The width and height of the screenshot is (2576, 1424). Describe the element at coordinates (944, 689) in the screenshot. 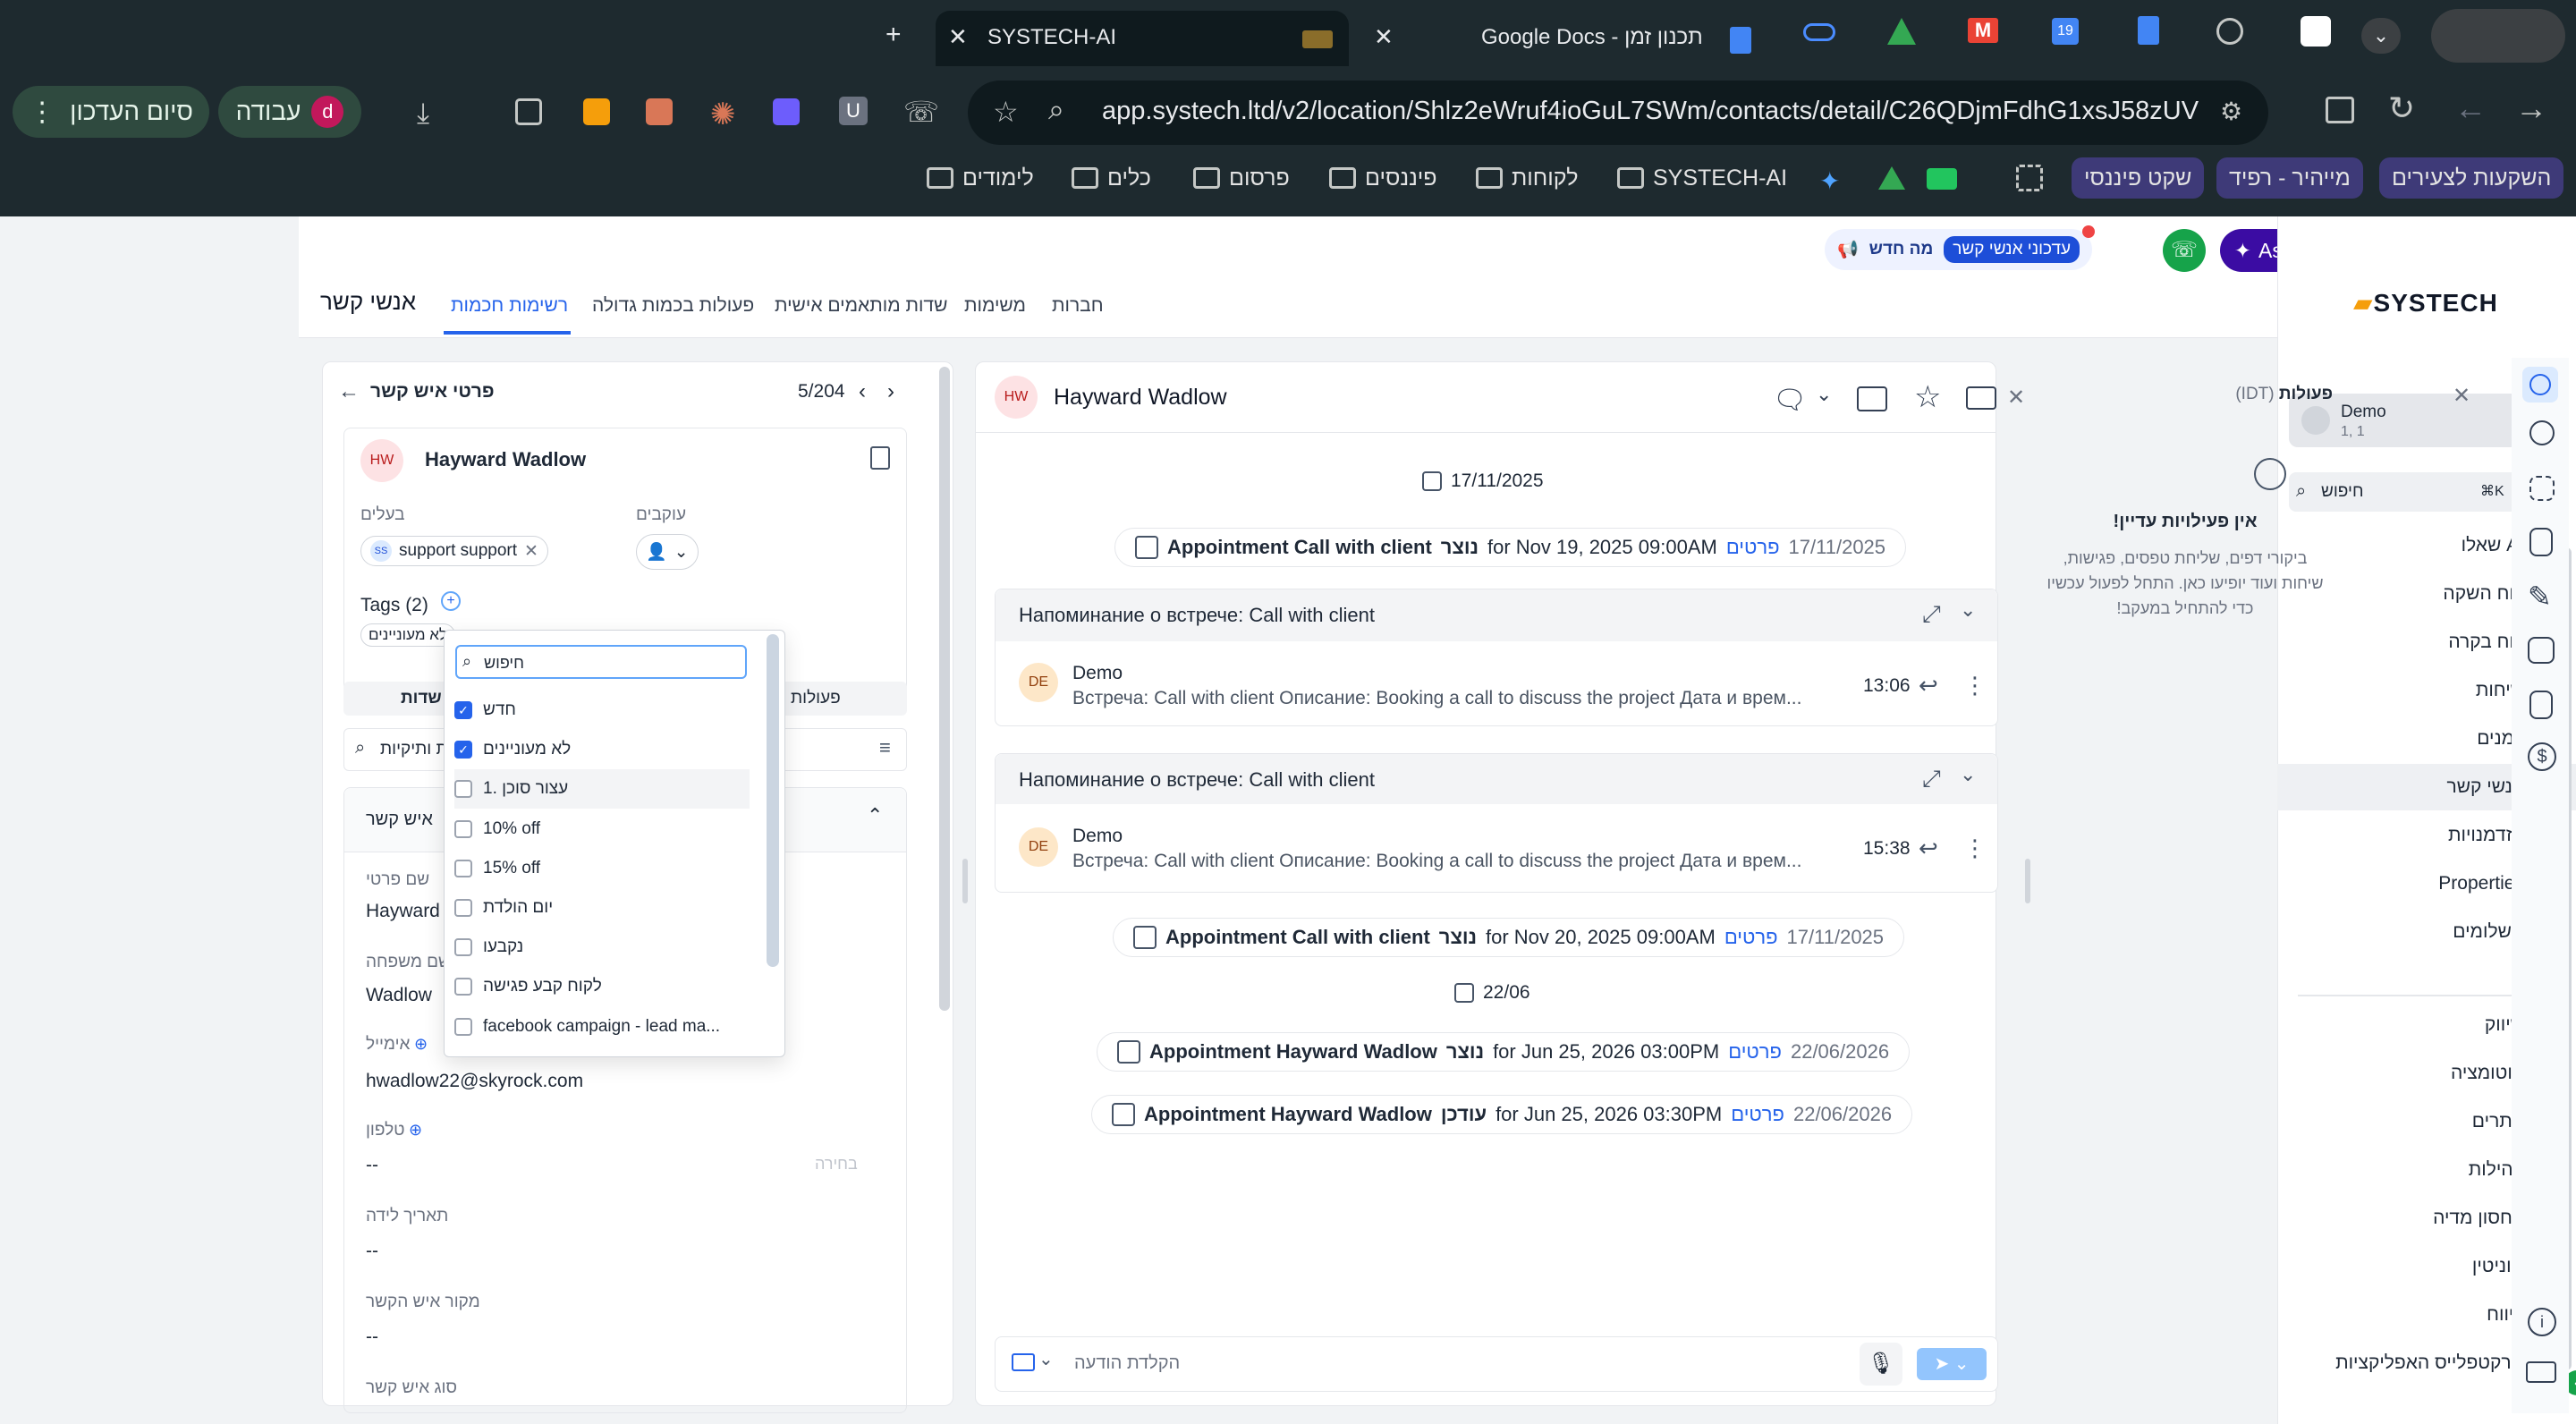

I see `details-scrollbar` at that location.